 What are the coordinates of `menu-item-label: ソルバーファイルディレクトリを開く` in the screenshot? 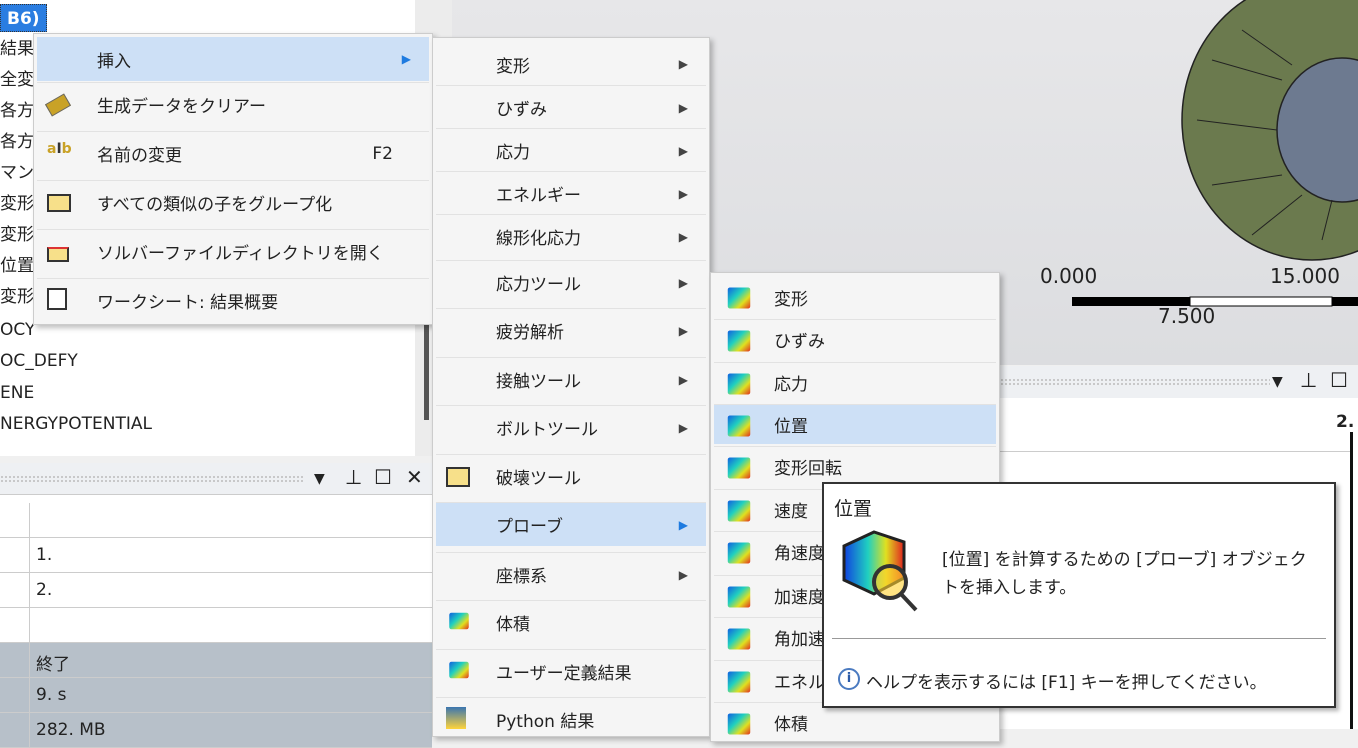 It's located at (240, 254).